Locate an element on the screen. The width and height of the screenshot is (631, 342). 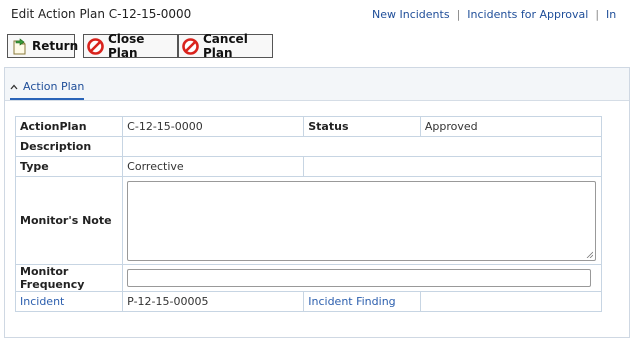
action-plan-label: ActionPlan is located at coordinates (69, 126).